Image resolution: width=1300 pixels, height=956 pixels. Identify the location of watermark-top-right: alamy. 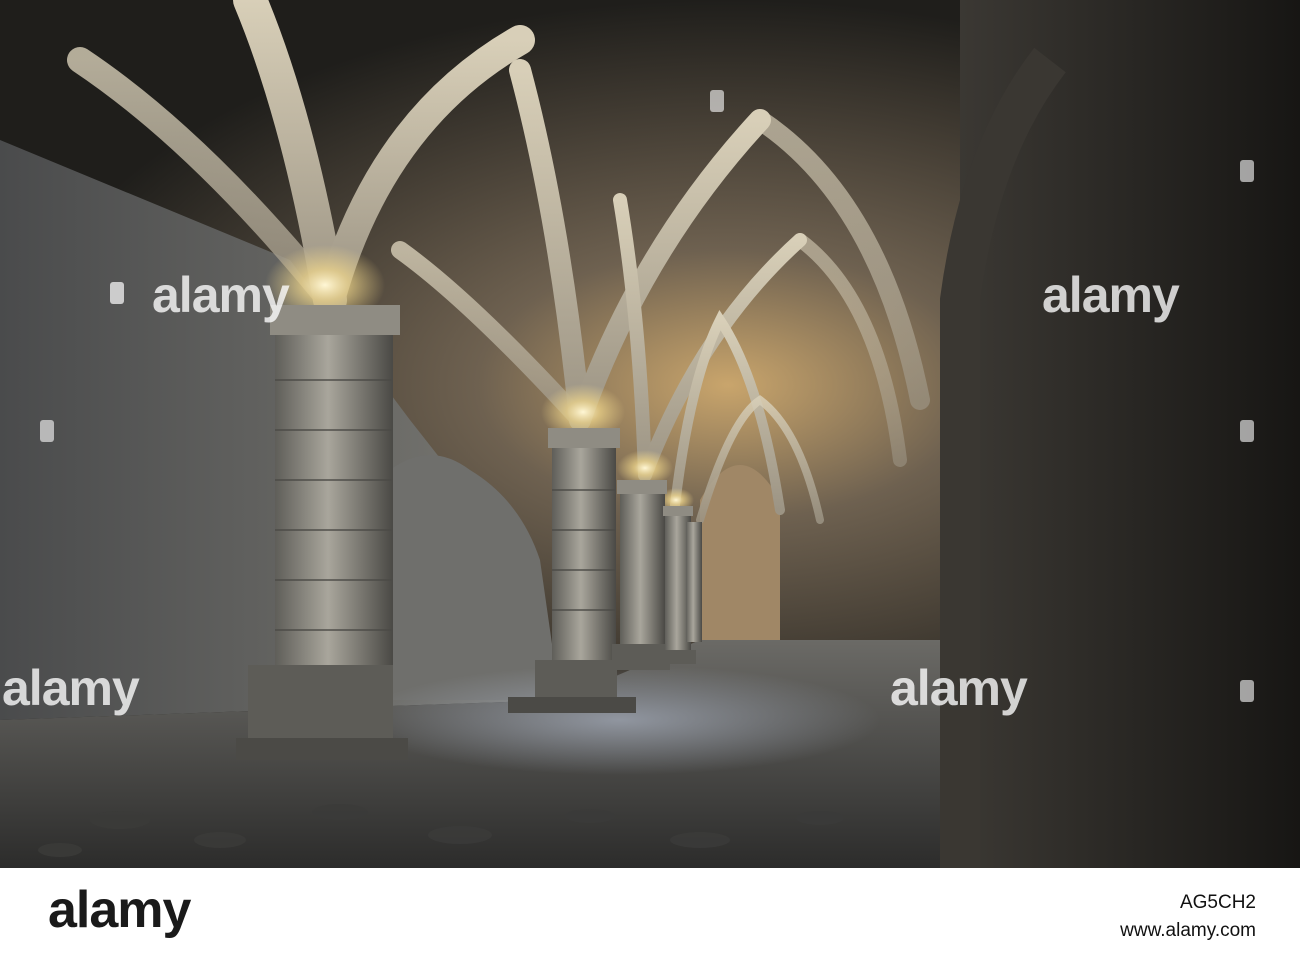
(1111, 295).